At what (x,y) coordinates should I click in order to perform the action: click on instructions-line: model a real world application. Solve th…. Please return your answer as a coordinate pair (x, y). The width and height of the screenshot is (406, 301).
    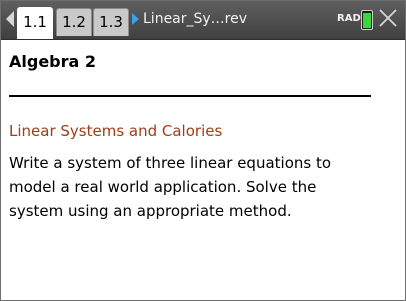
    Looking at the image, I should click on (163, 187).